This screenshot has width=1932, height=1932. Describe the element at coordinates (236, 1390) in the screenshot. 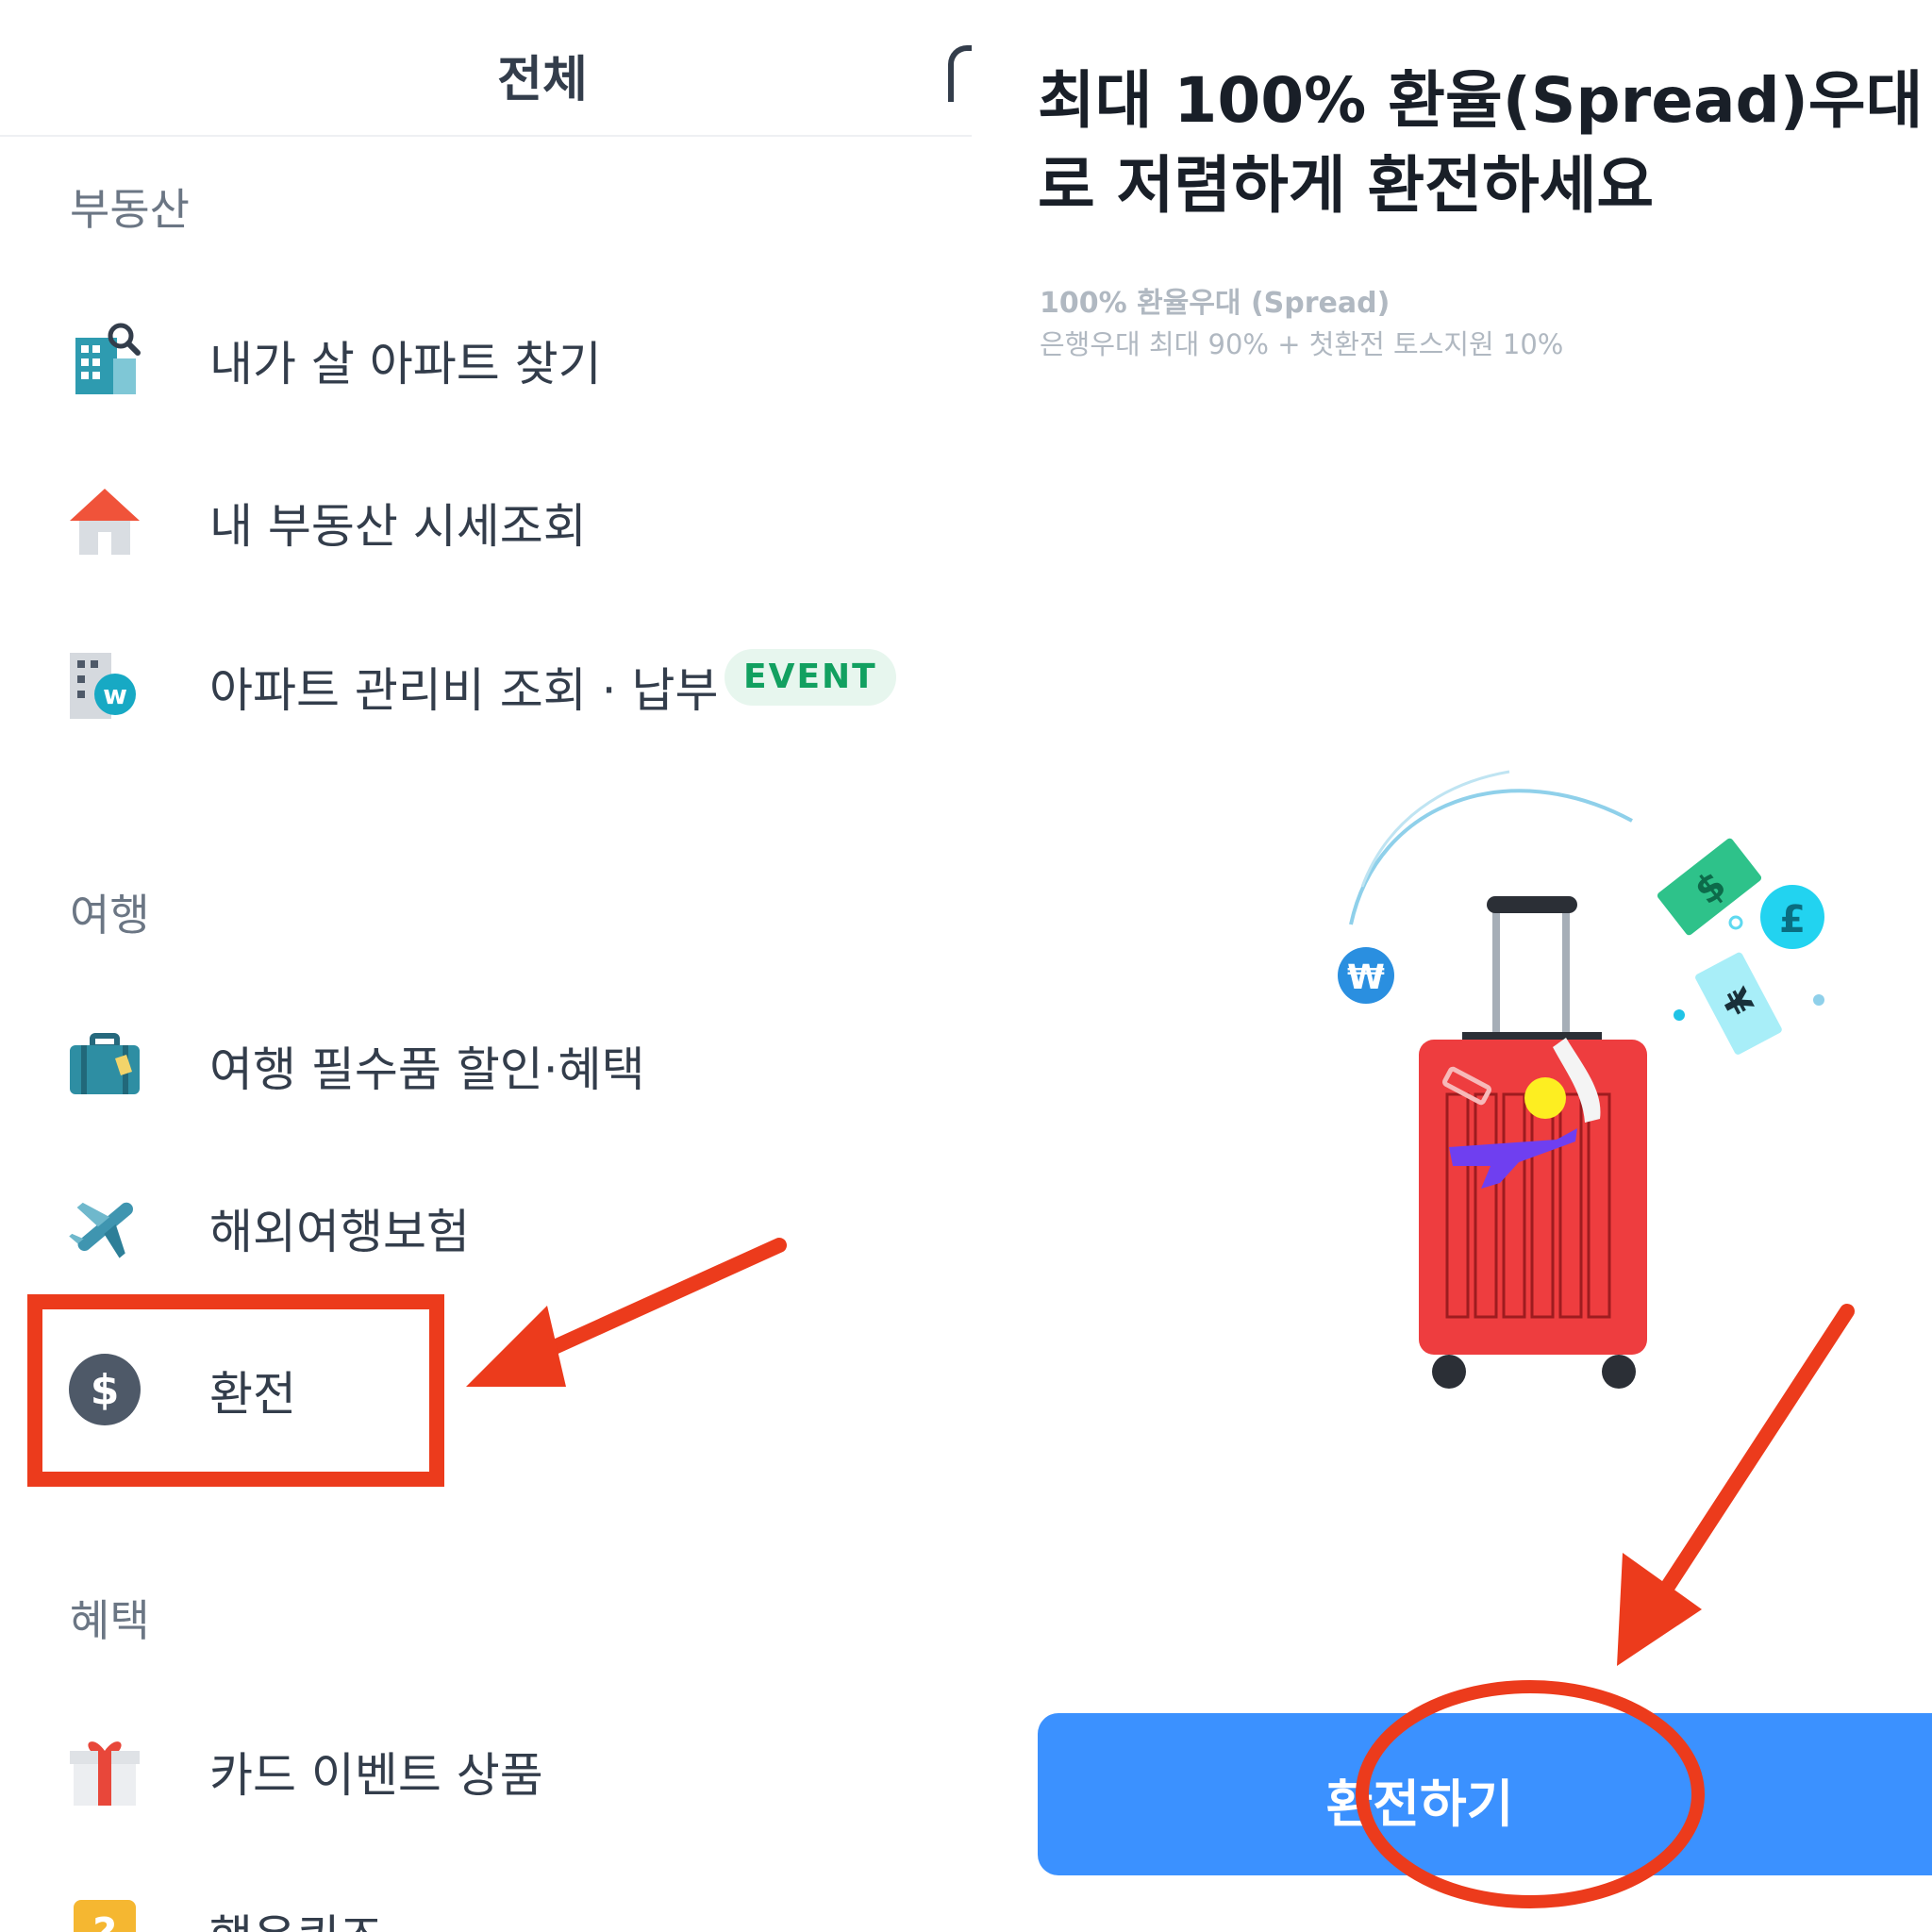

I see `highlight-box-exchange-item` at that location.